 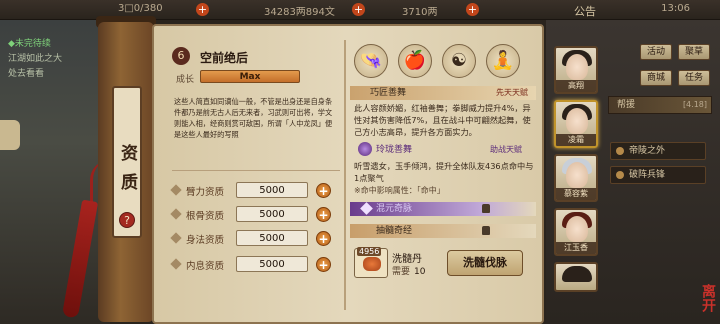 I want to click on fate-icon: 6, so click(x=181, y=56).